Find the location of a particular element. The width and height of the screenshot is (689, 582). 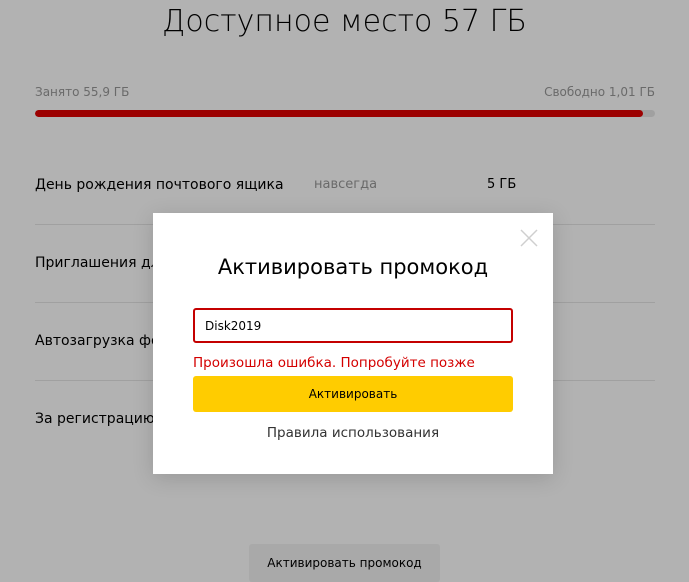

error-message: Произошла ошибка. Попробуйте позже is located at coordinates (334, 363).